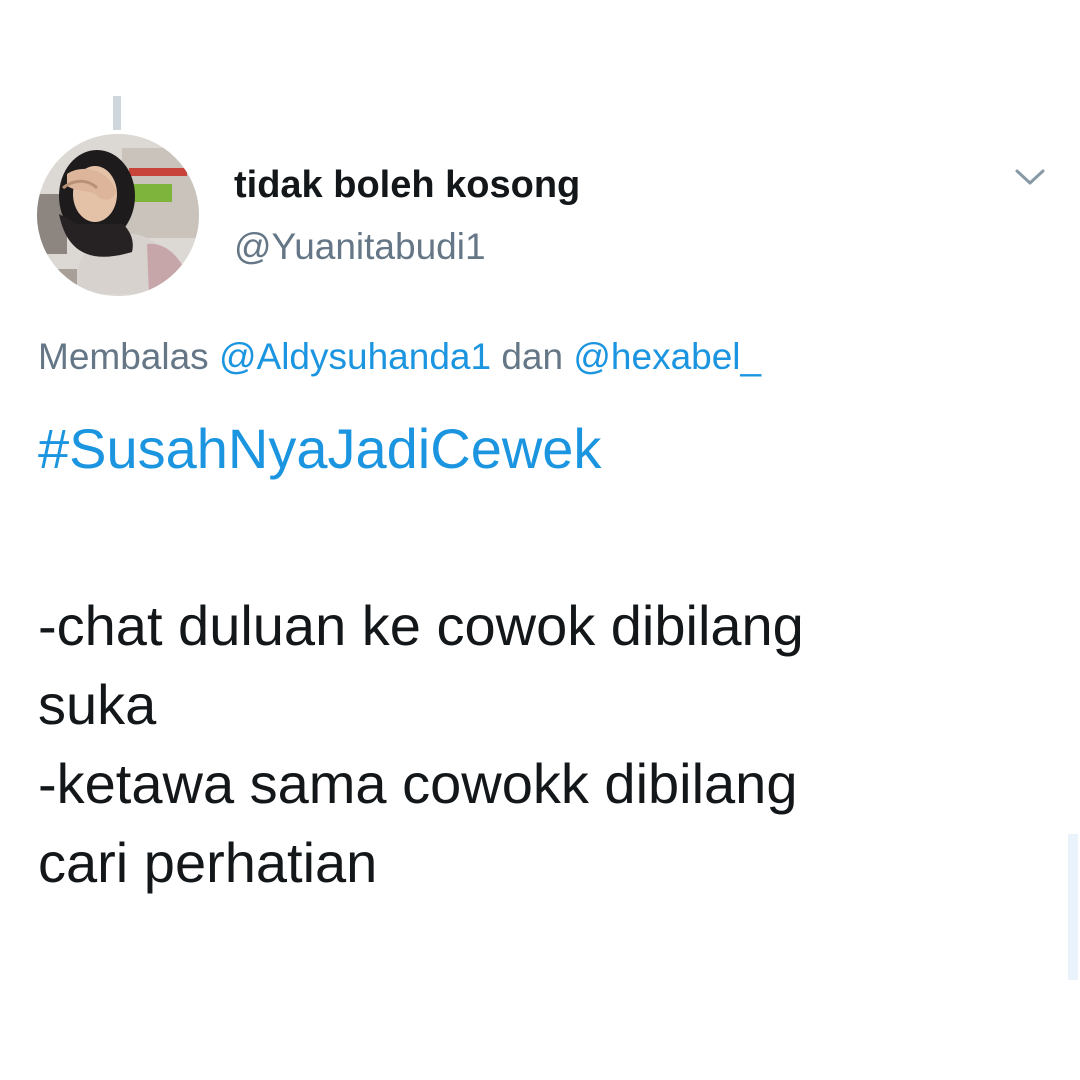  I want to click on avatar-photo, so click(118, 215).